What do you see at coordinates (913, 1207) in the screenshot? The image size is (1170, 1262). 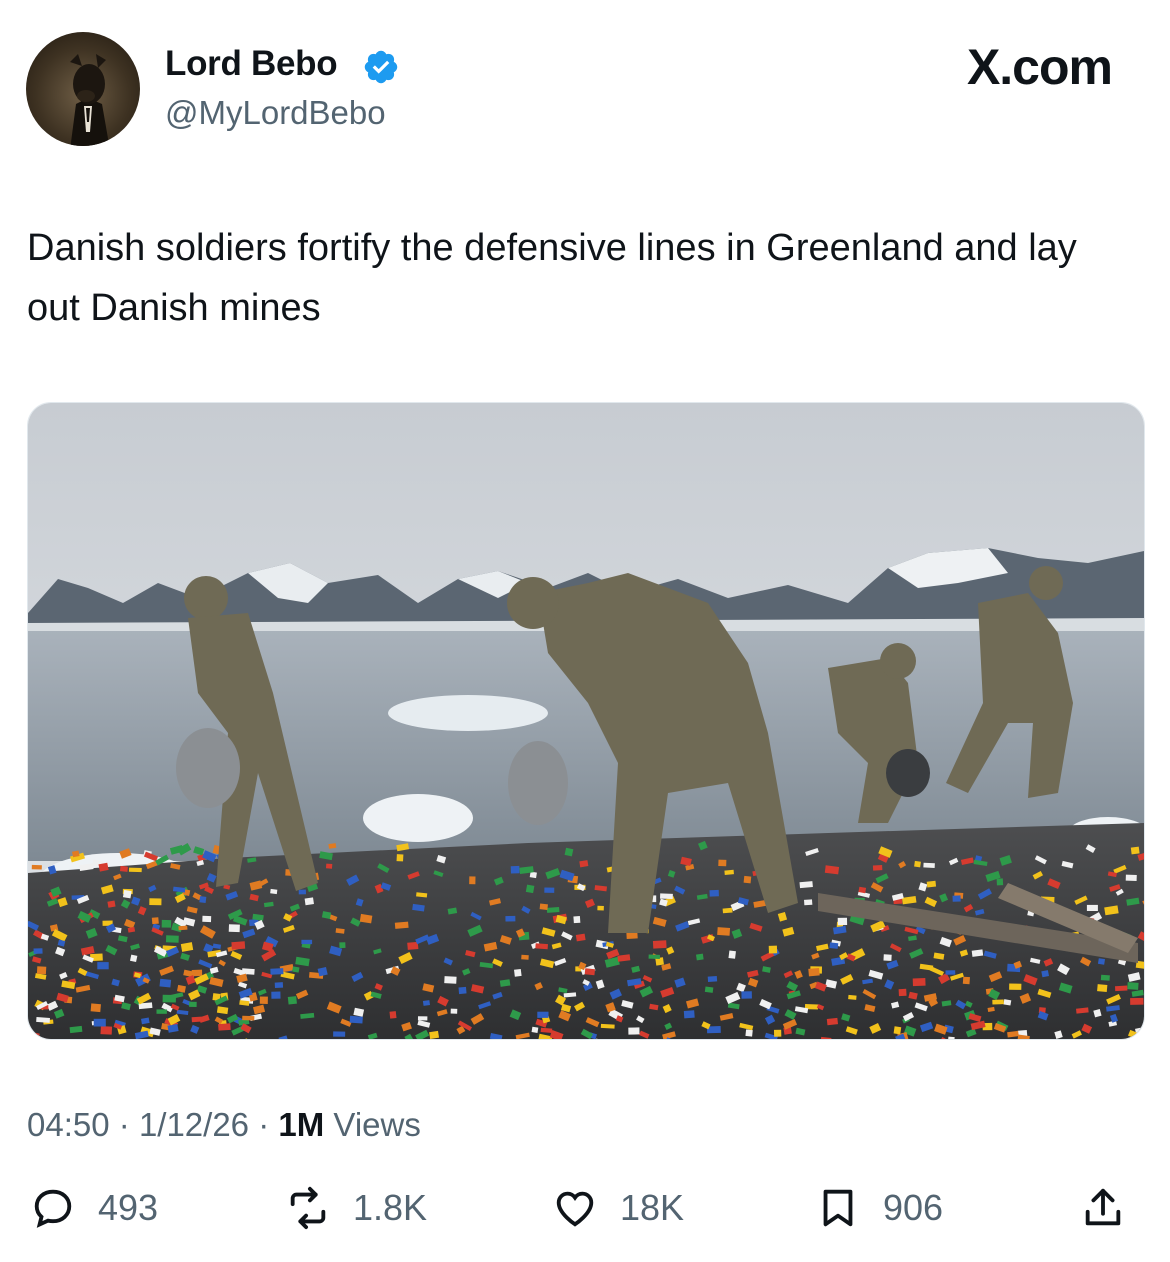 I see `bookmark-count: 906` at bounding box center [913, 1207].